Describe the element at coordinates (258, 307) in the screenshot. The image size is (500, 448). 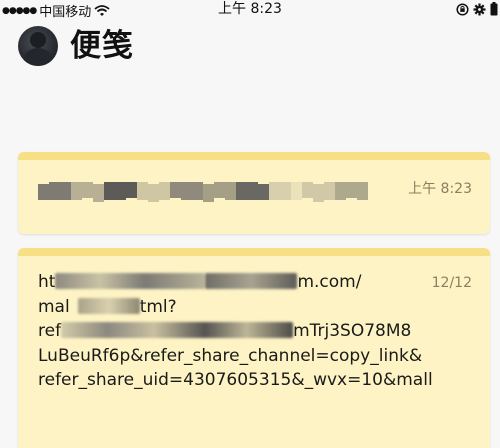
I see `note-line: mal tml?` at that location.